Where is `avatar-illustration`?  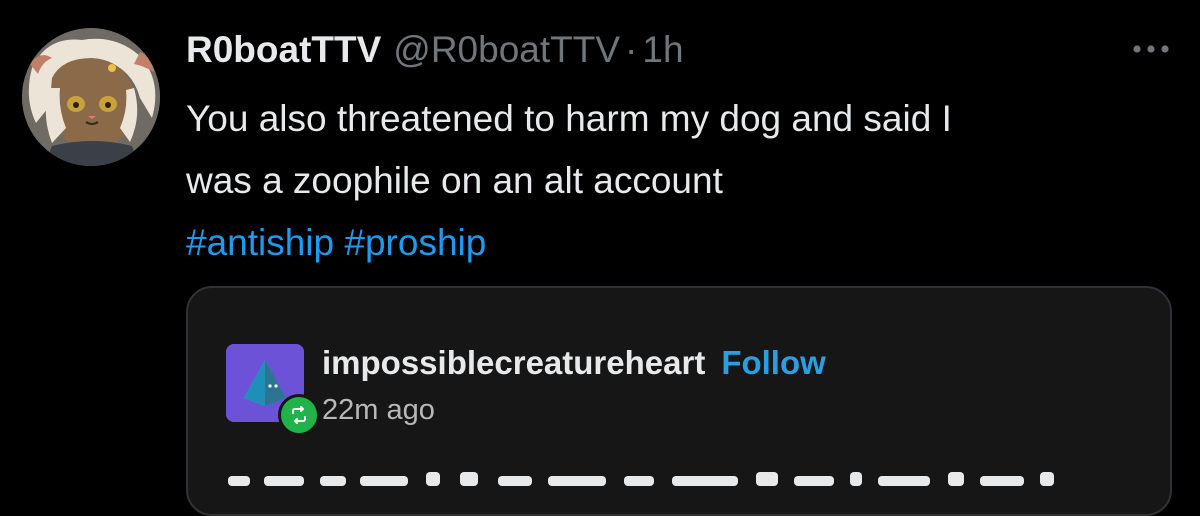
avatar-illustration is located at coordinates (91, 97).